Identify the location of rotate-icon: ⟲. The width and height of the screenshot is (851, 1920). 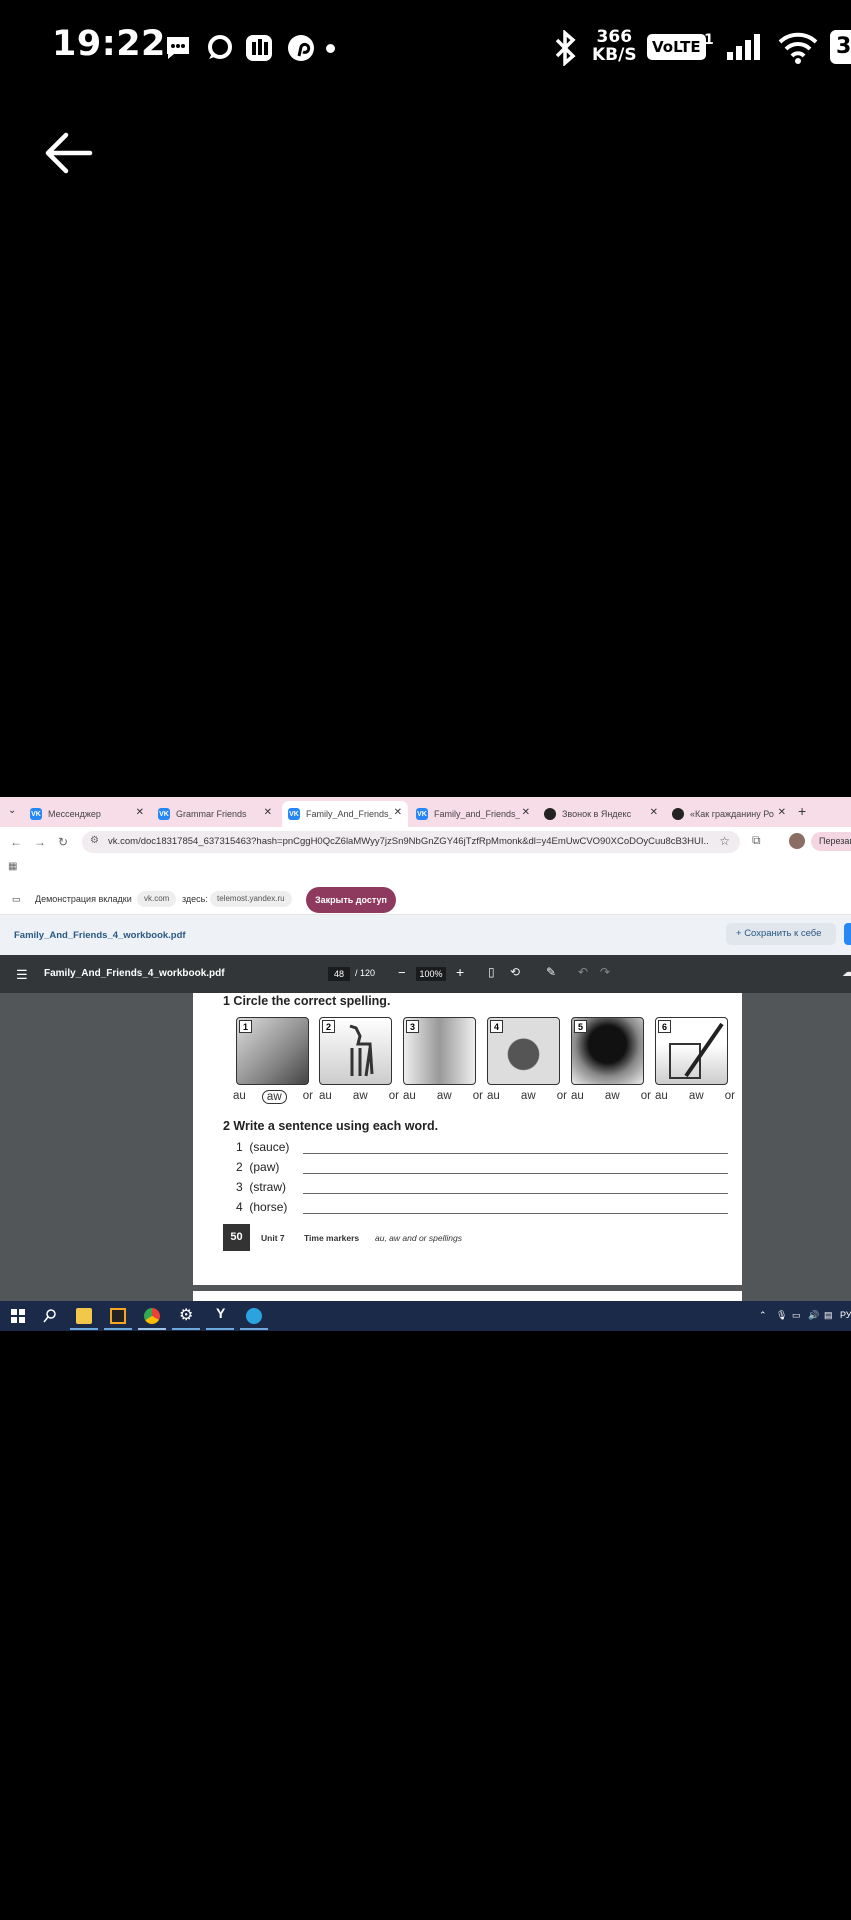
(515, 972).